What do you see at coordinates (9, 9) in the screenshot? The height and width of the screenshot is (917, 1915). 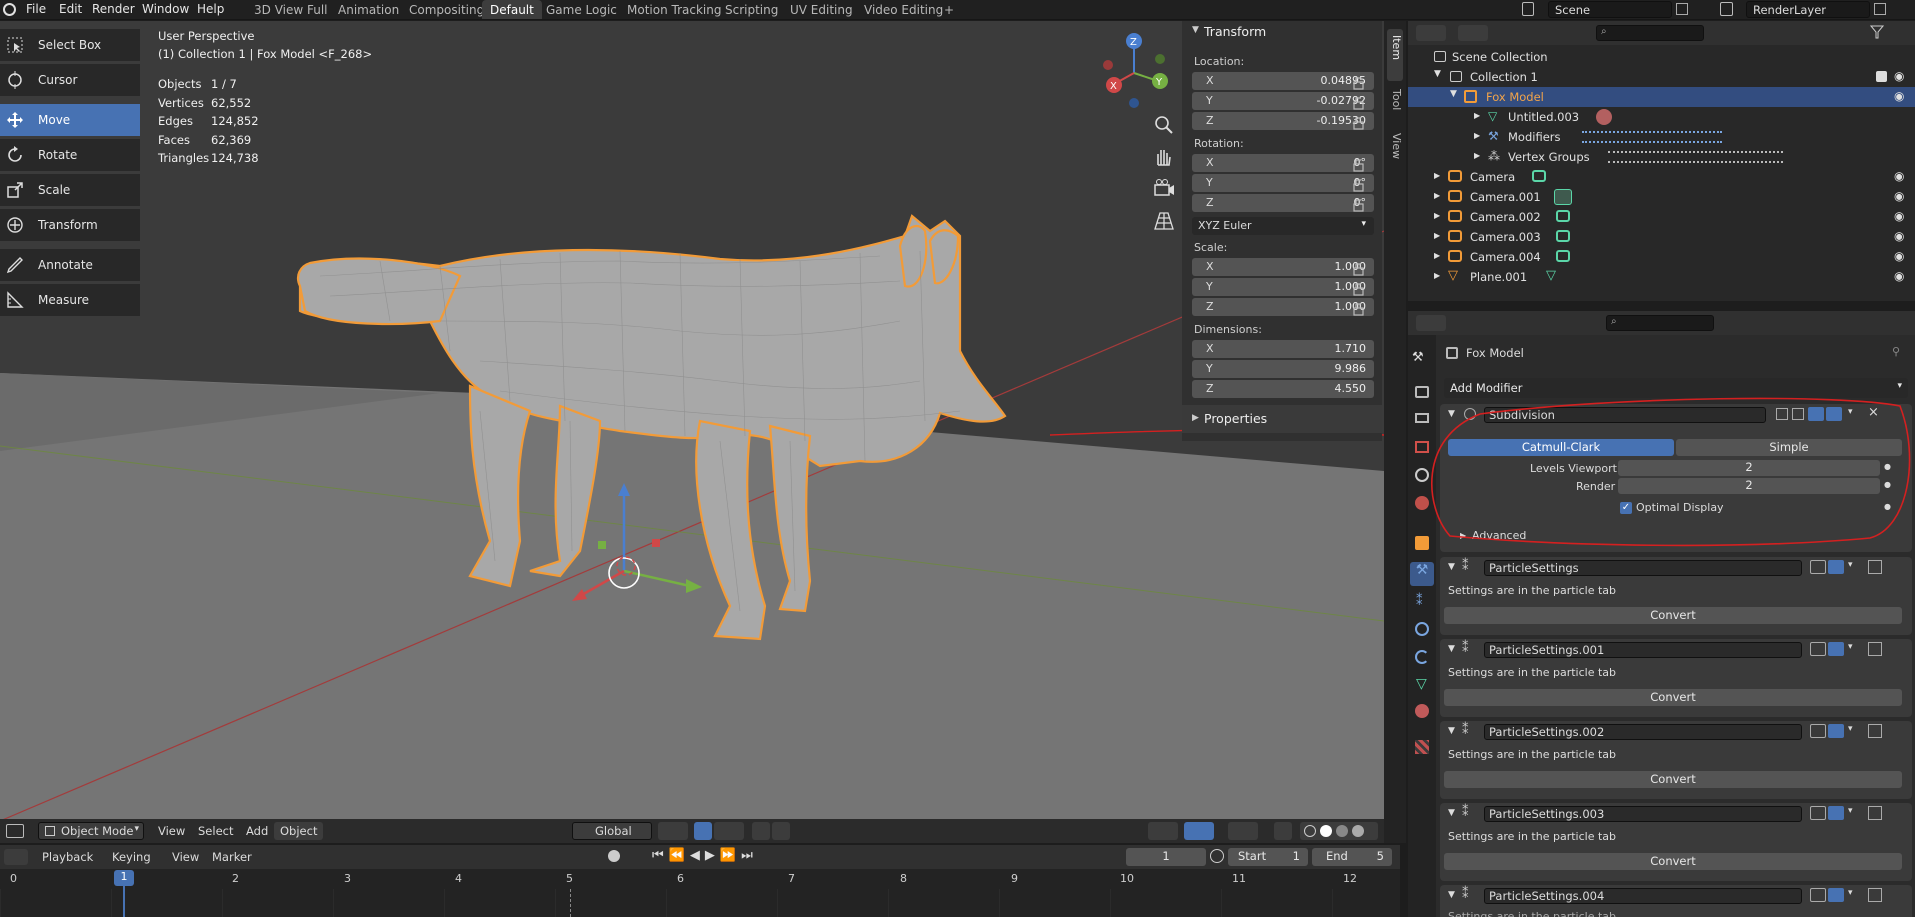 I see `blender-logo-icon` at bounding box center [9, 9].